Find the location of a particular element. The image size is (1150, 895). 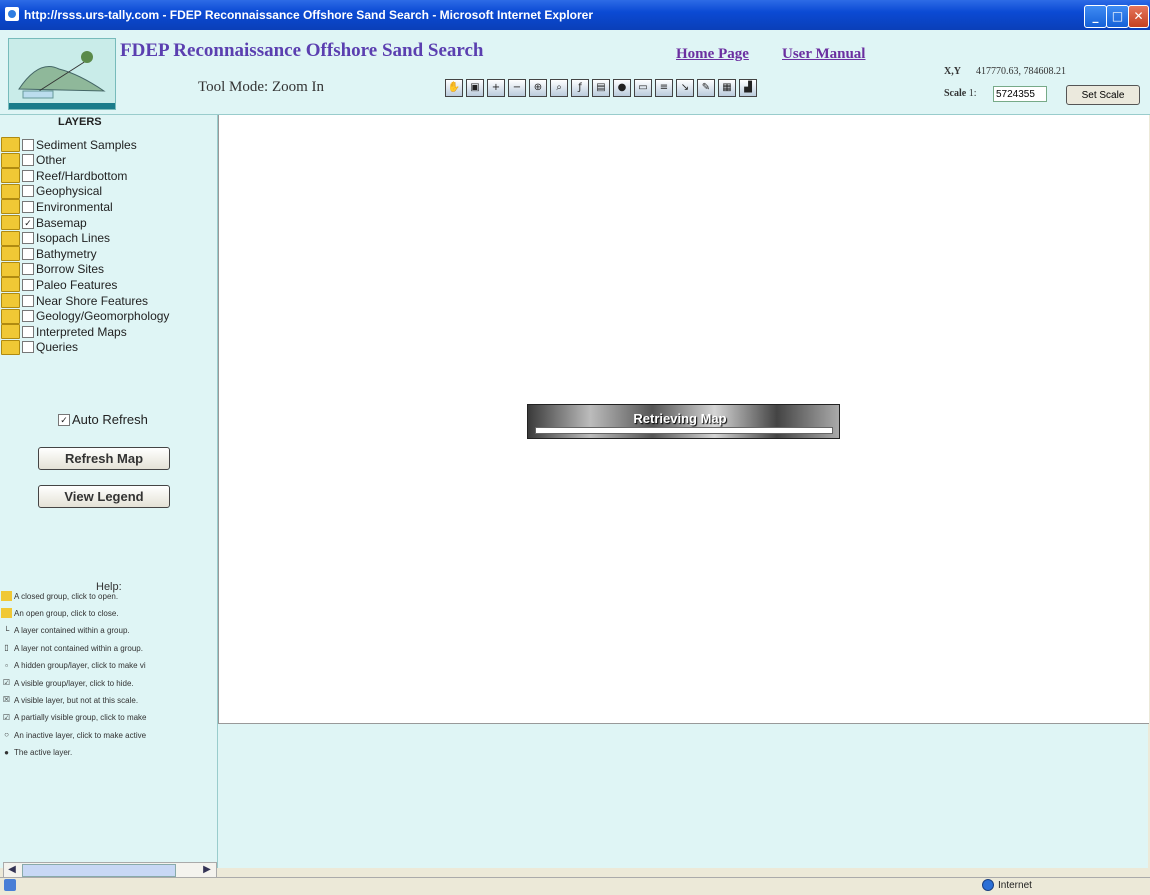

zoom-active-icon: ⌕ is located at coordinates (559, 88).